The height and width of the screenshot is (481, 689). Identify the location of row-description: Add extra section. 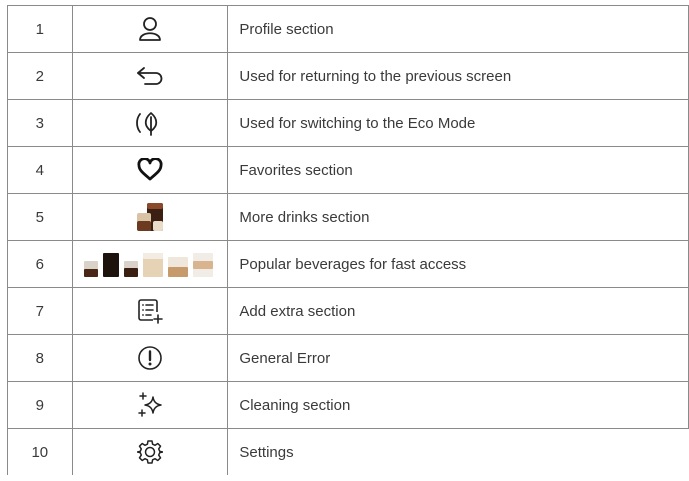
(458, 311).